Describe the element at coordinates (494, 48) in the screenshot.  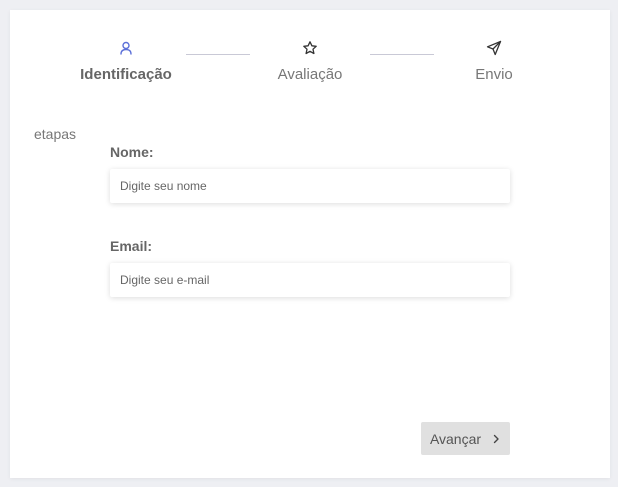
I see `send-icon` at that location.